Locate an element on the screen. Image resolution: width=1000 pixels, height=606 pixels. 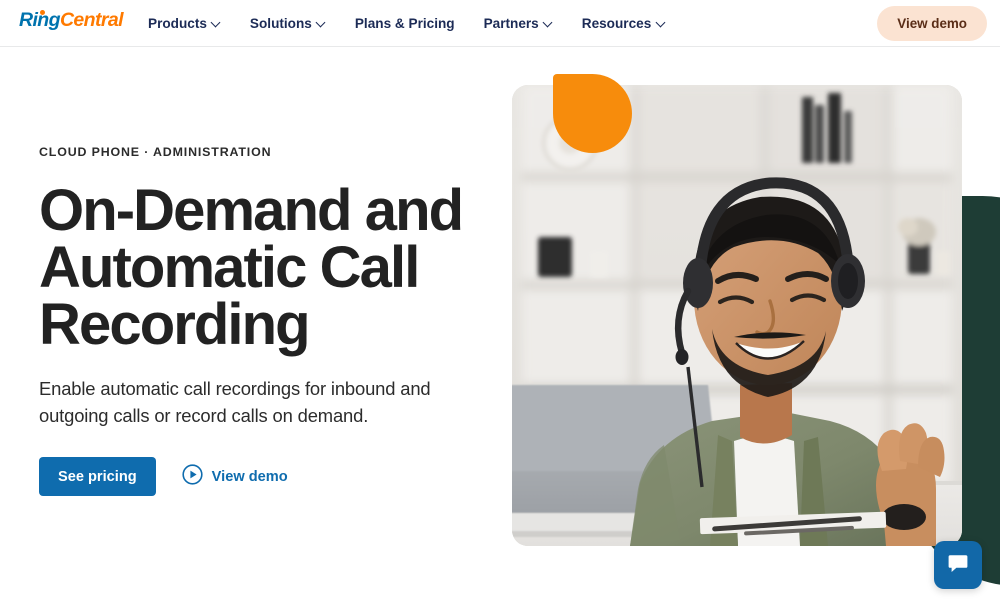
nav-label-plans-pricing: Plans & Pricing is located at coordinates (404, 23).